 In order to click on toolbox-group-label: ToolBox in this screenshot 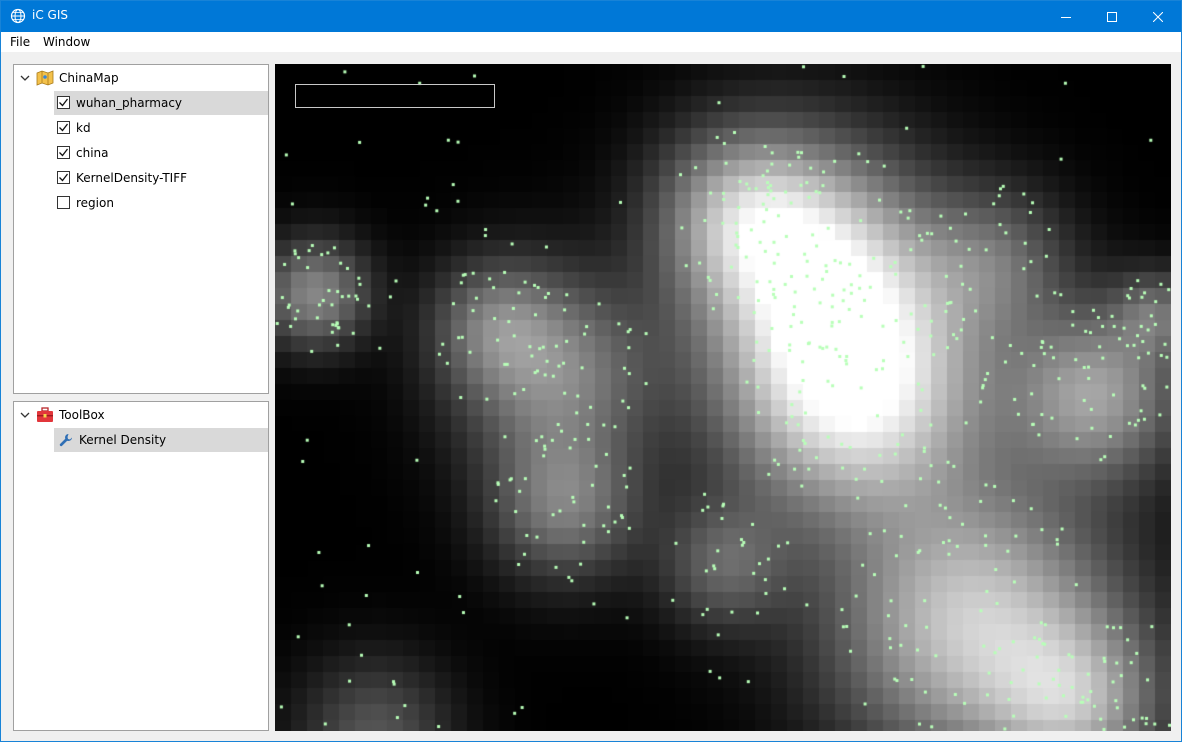, I will do `click(82, 415)`.